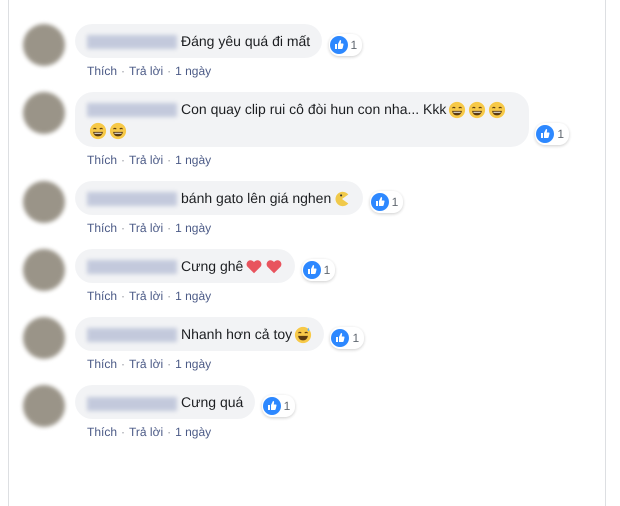 This screenshot has width=620, height=506. Describe the element at coordinates (212, 402) in the screenshot. I see `comment-text: Cưng quá` at that location.